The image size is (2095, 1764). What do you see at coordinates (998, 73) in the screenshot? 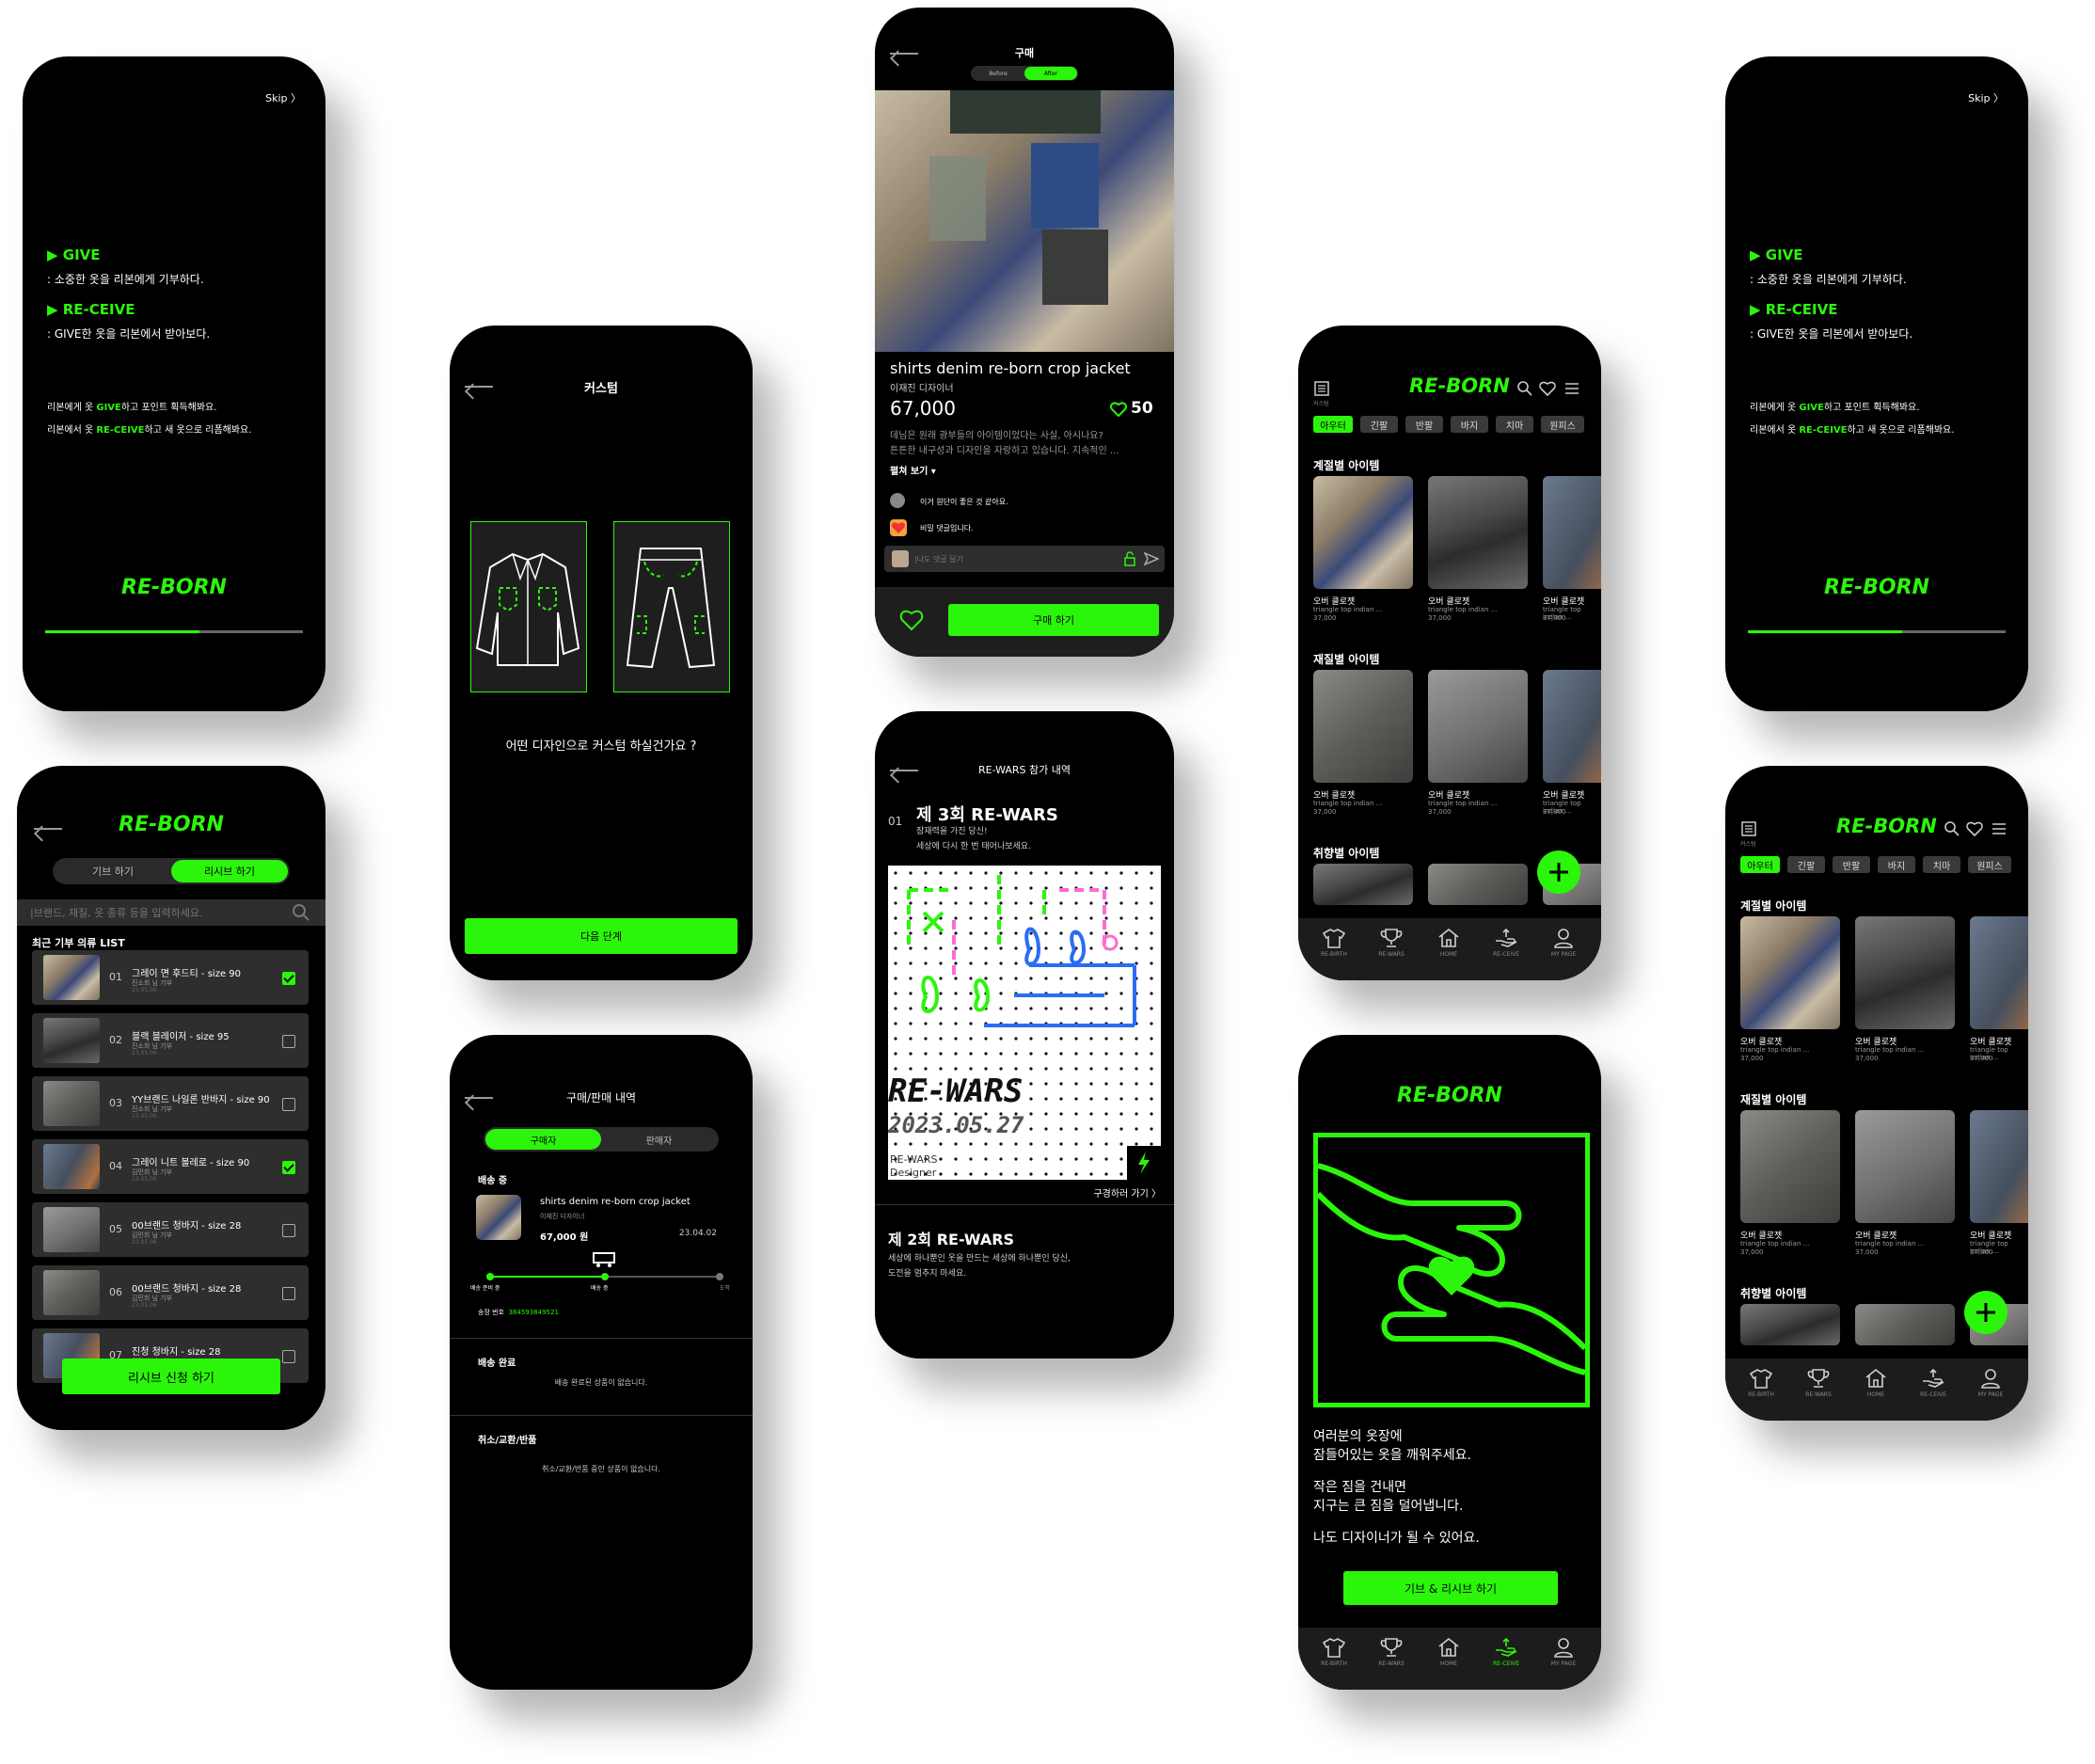
I see `tab-before: Before` at bounding box center [998, 73].